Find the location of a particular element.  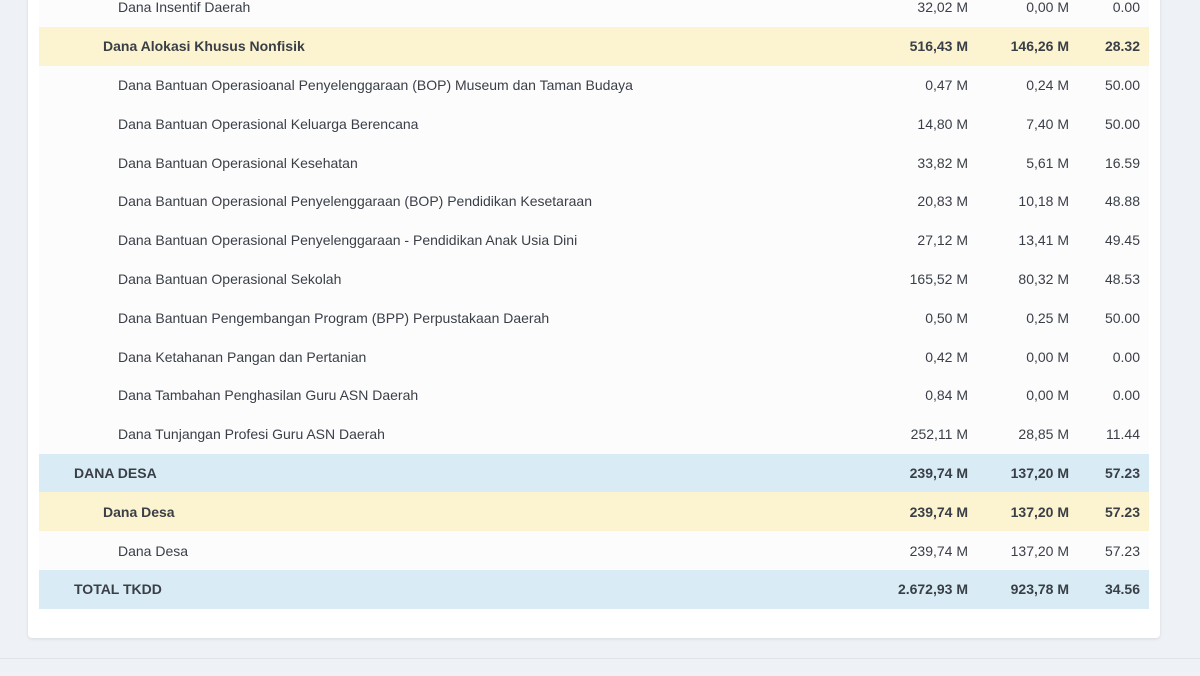

row-name: DANA DESA is located at coordinates (115, 472).